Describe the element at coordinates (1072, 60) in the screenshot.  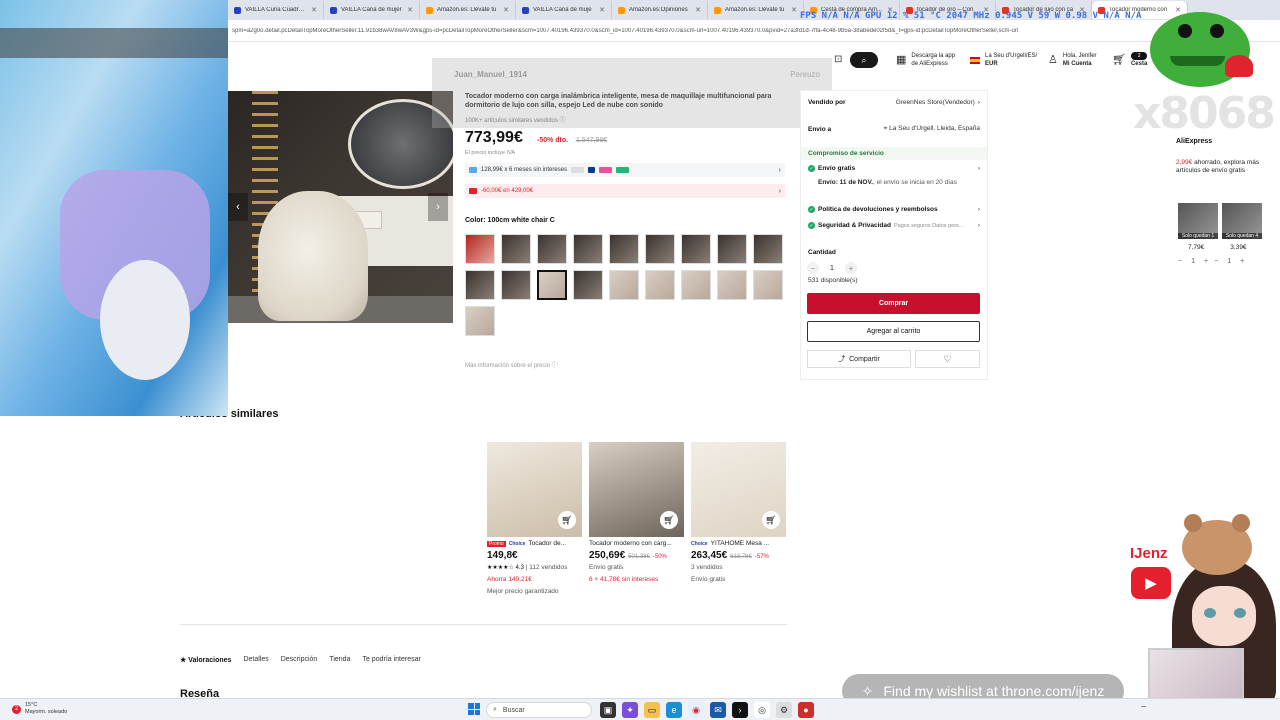
I see `account-menu: ♙ Hola, Jenifer Mi Cuenta` at that location.